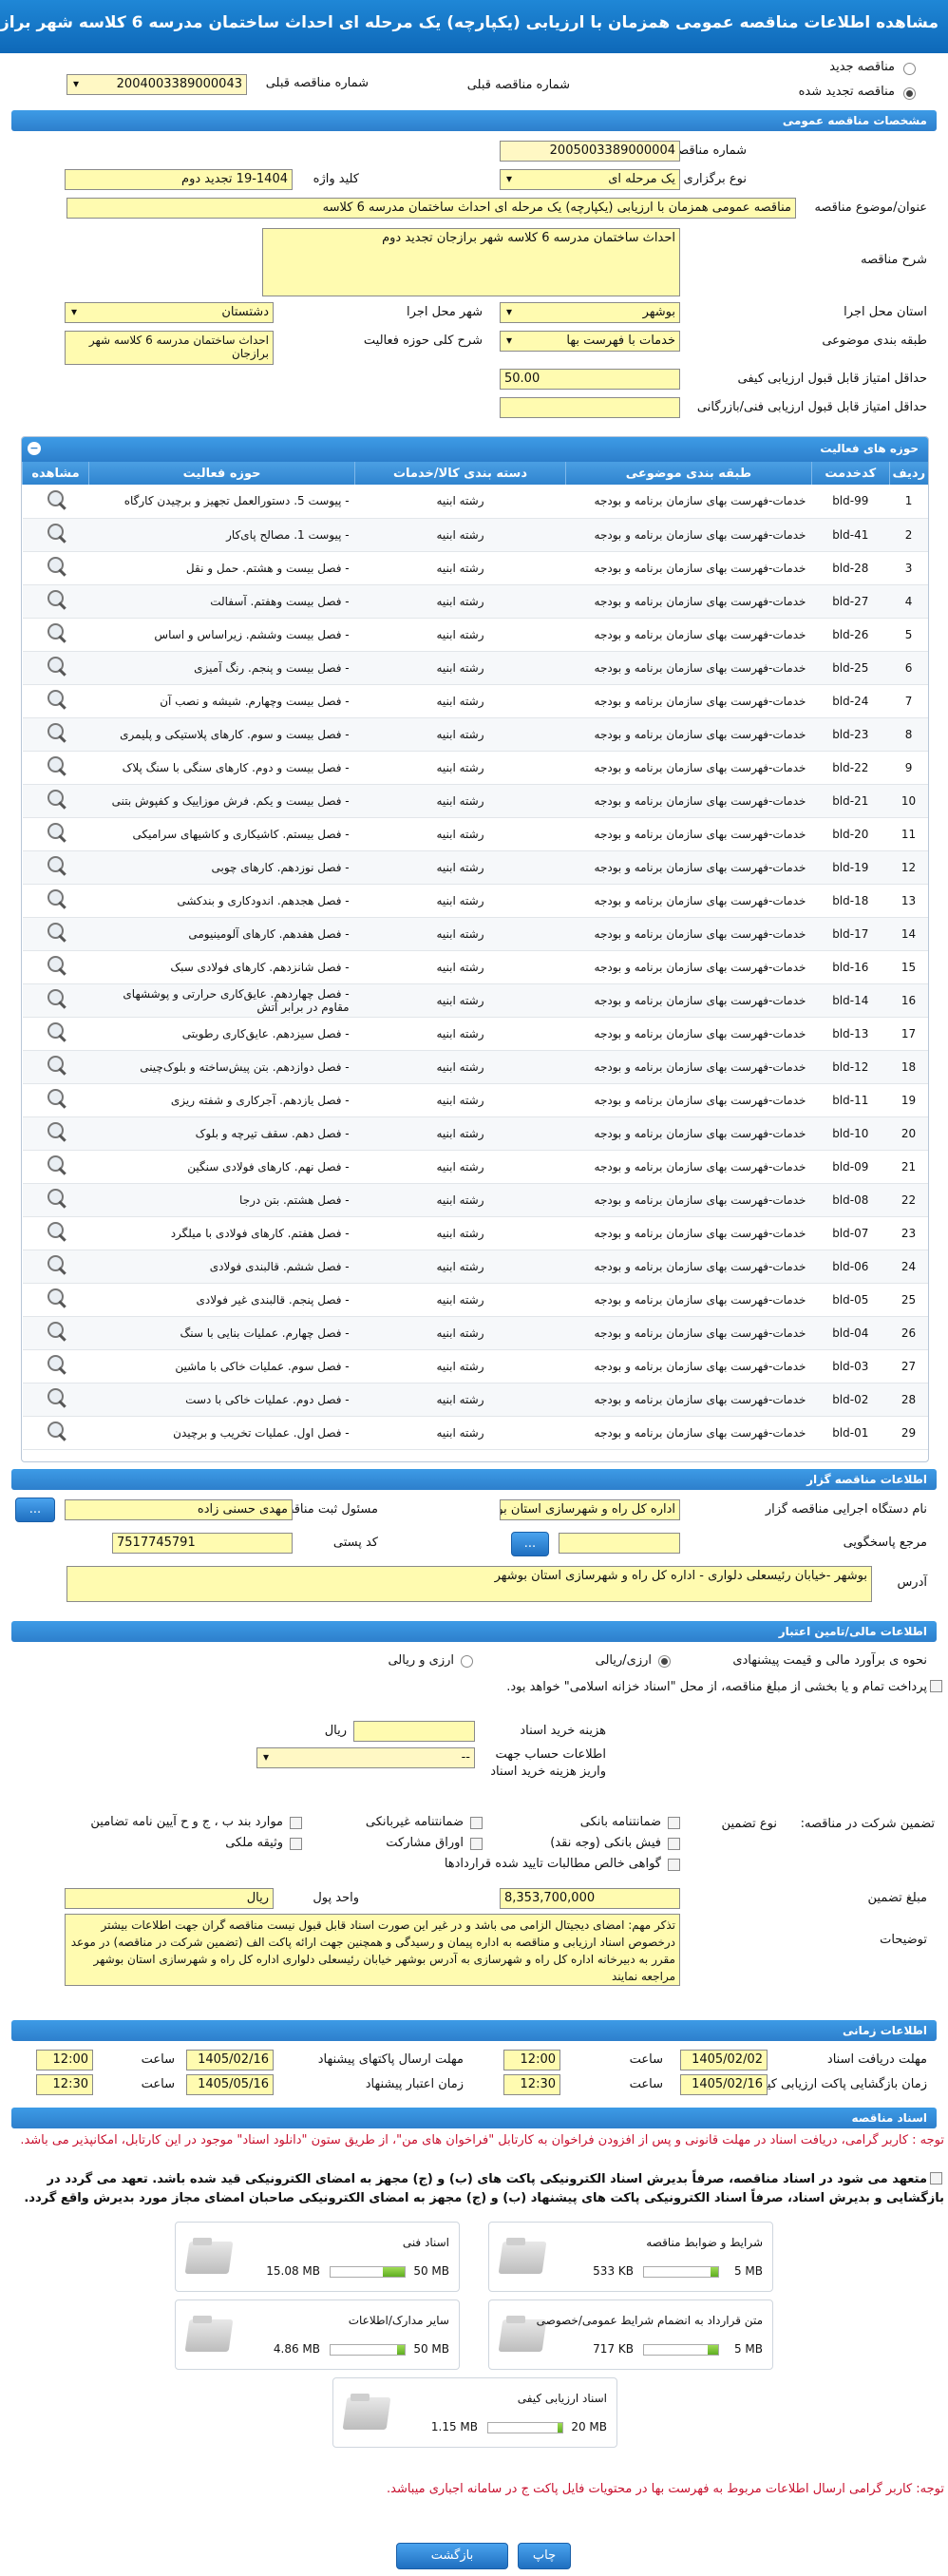 This screenshot has width=948, height=2576. Describe the element at coordinates (474, 2412) in the screenshot. I see `doc-item: اسناد ارزیابی کیفی 20 MB 1.15 MB` at that location.